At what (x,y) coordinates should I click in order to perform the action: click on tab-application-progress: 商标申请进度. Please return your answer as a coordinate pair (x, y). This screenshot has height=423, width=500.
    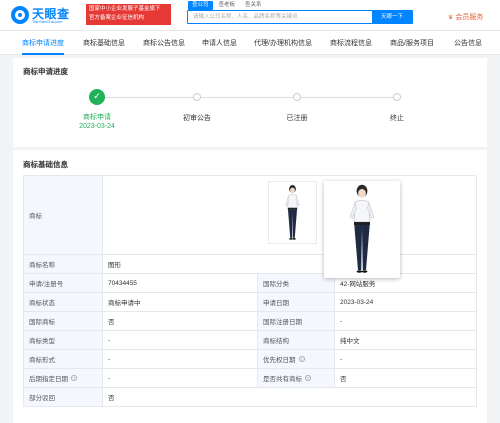
    Looking at the image, I should click on (43, 43).